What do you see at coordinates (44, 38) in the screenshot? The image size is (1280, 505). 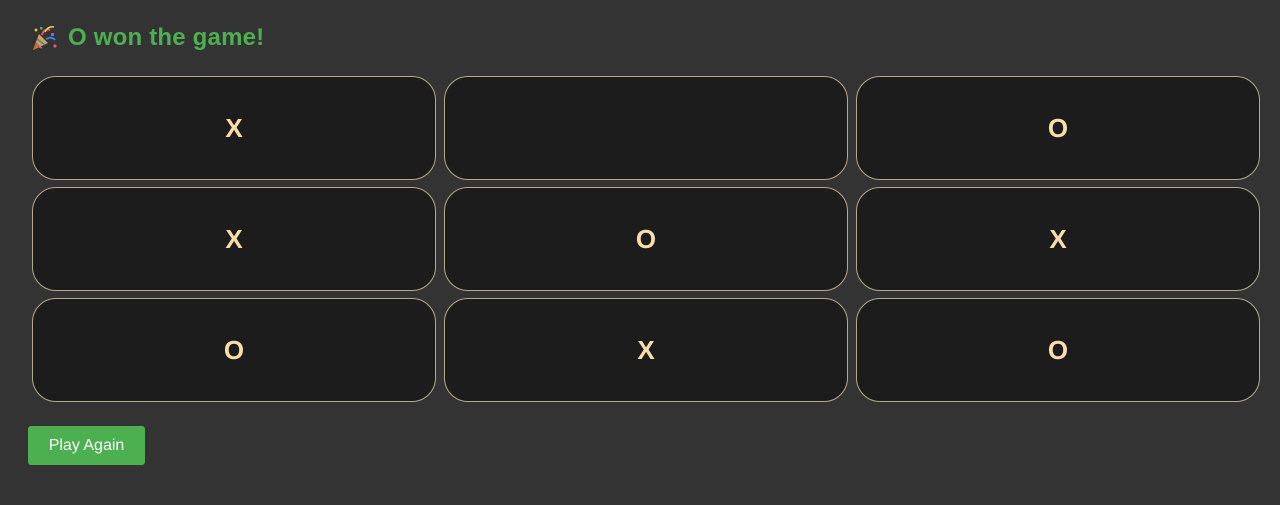 I see `party-popper-icon` at bounding box center [44, 38].